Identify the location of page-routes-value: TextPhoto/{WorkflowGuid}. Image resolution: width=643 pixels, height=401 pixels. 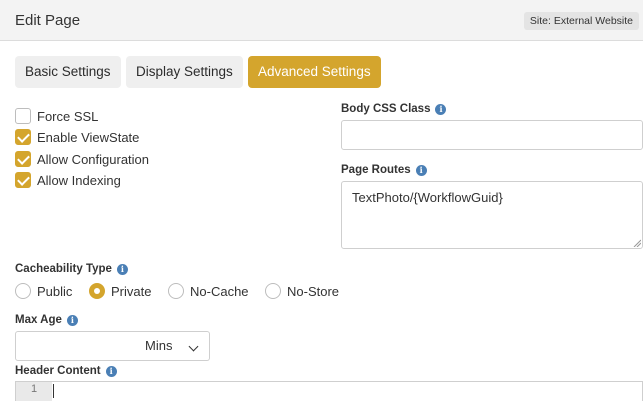
(427, 197).